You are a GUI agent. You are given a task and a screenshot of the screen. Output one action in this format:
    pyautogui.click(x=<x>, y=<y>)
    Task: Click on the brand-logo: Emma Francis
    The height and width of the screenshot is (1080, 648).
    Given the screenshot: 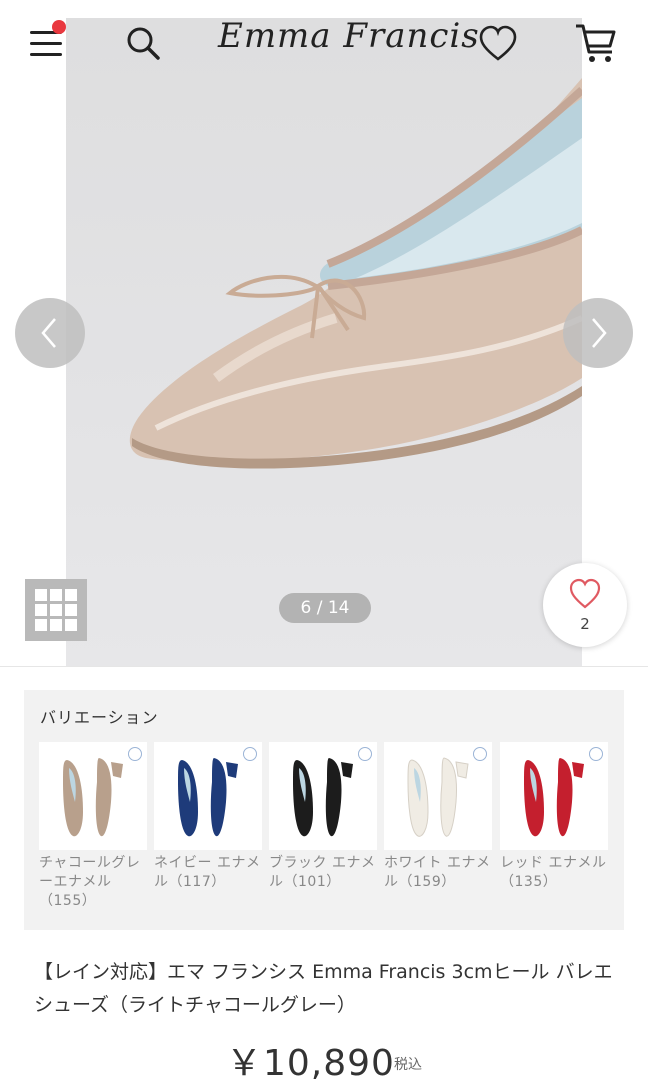 What is the action you would take?
    pyautogui.click(x=348, y=41)
    